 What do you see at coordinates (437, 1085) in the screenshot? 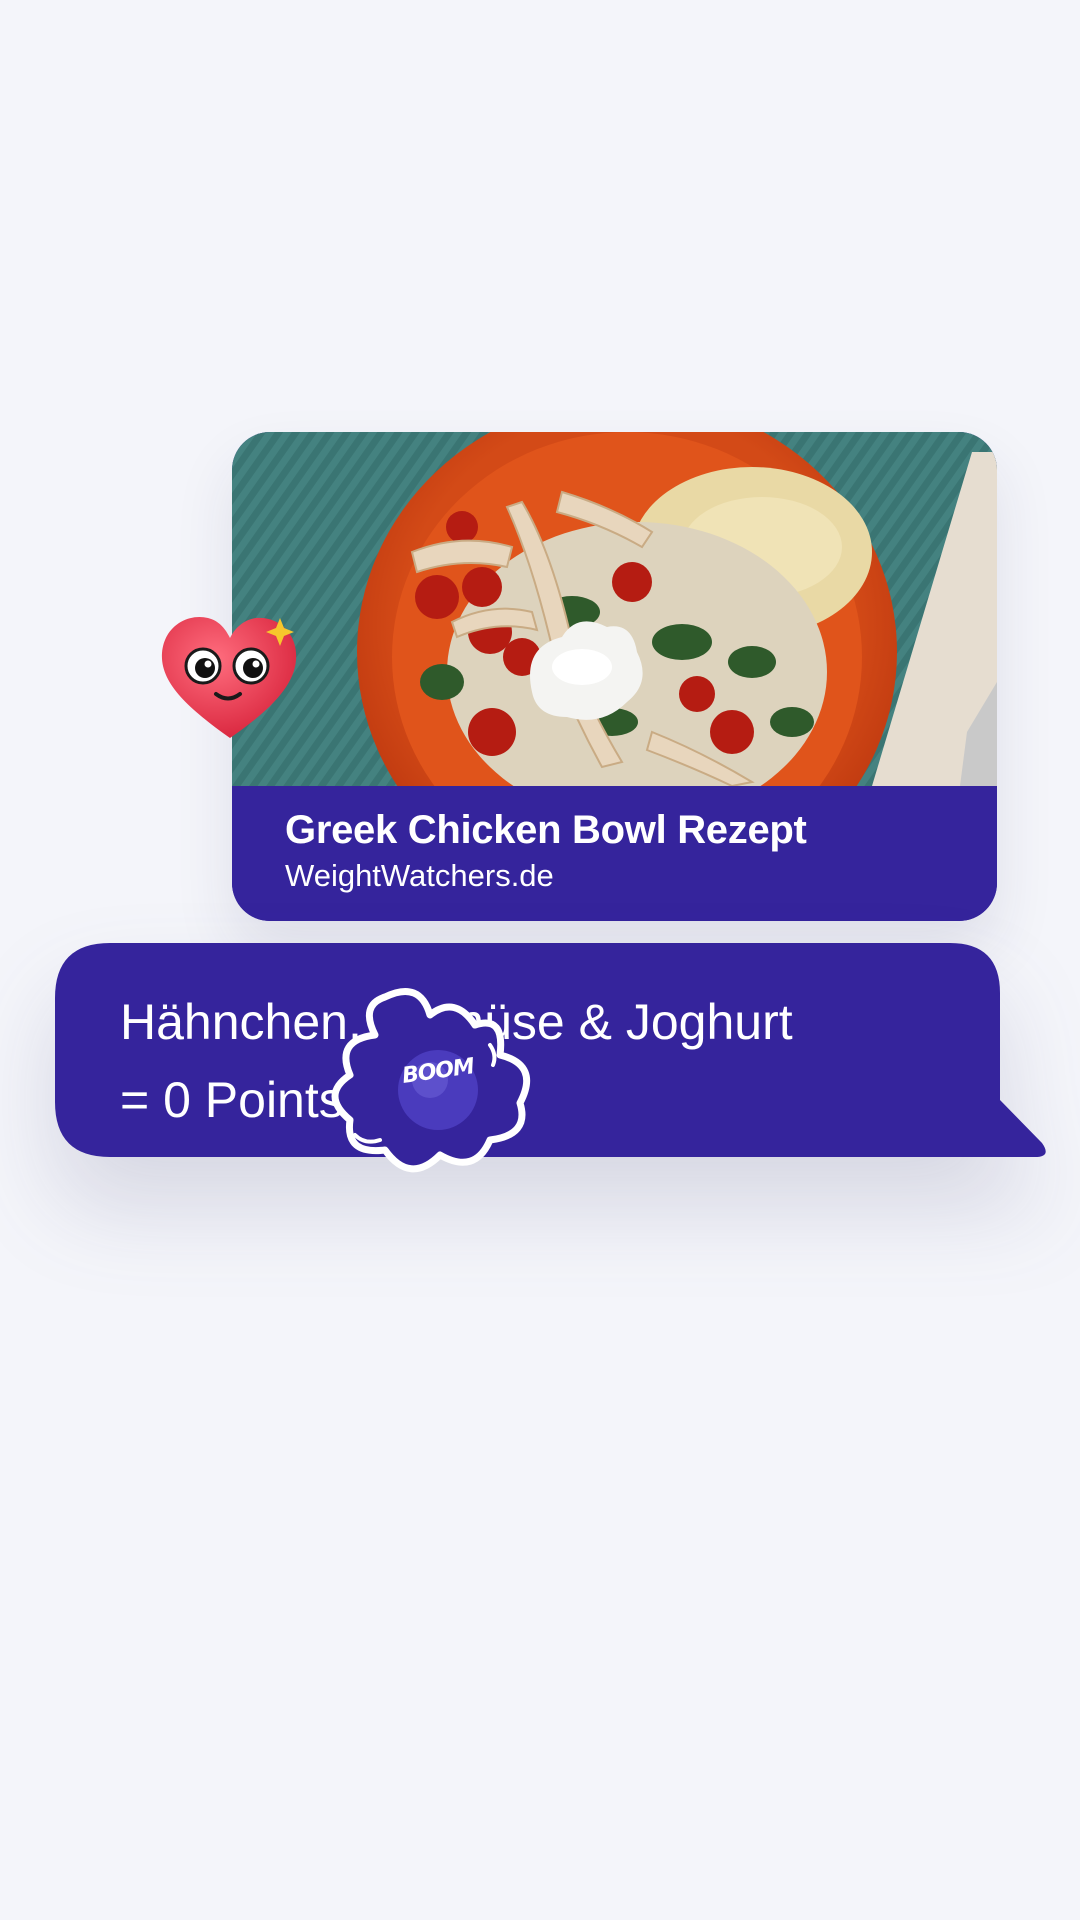
I see `boom-burst-icon: BOOM` at bounding box center [437, 1085].